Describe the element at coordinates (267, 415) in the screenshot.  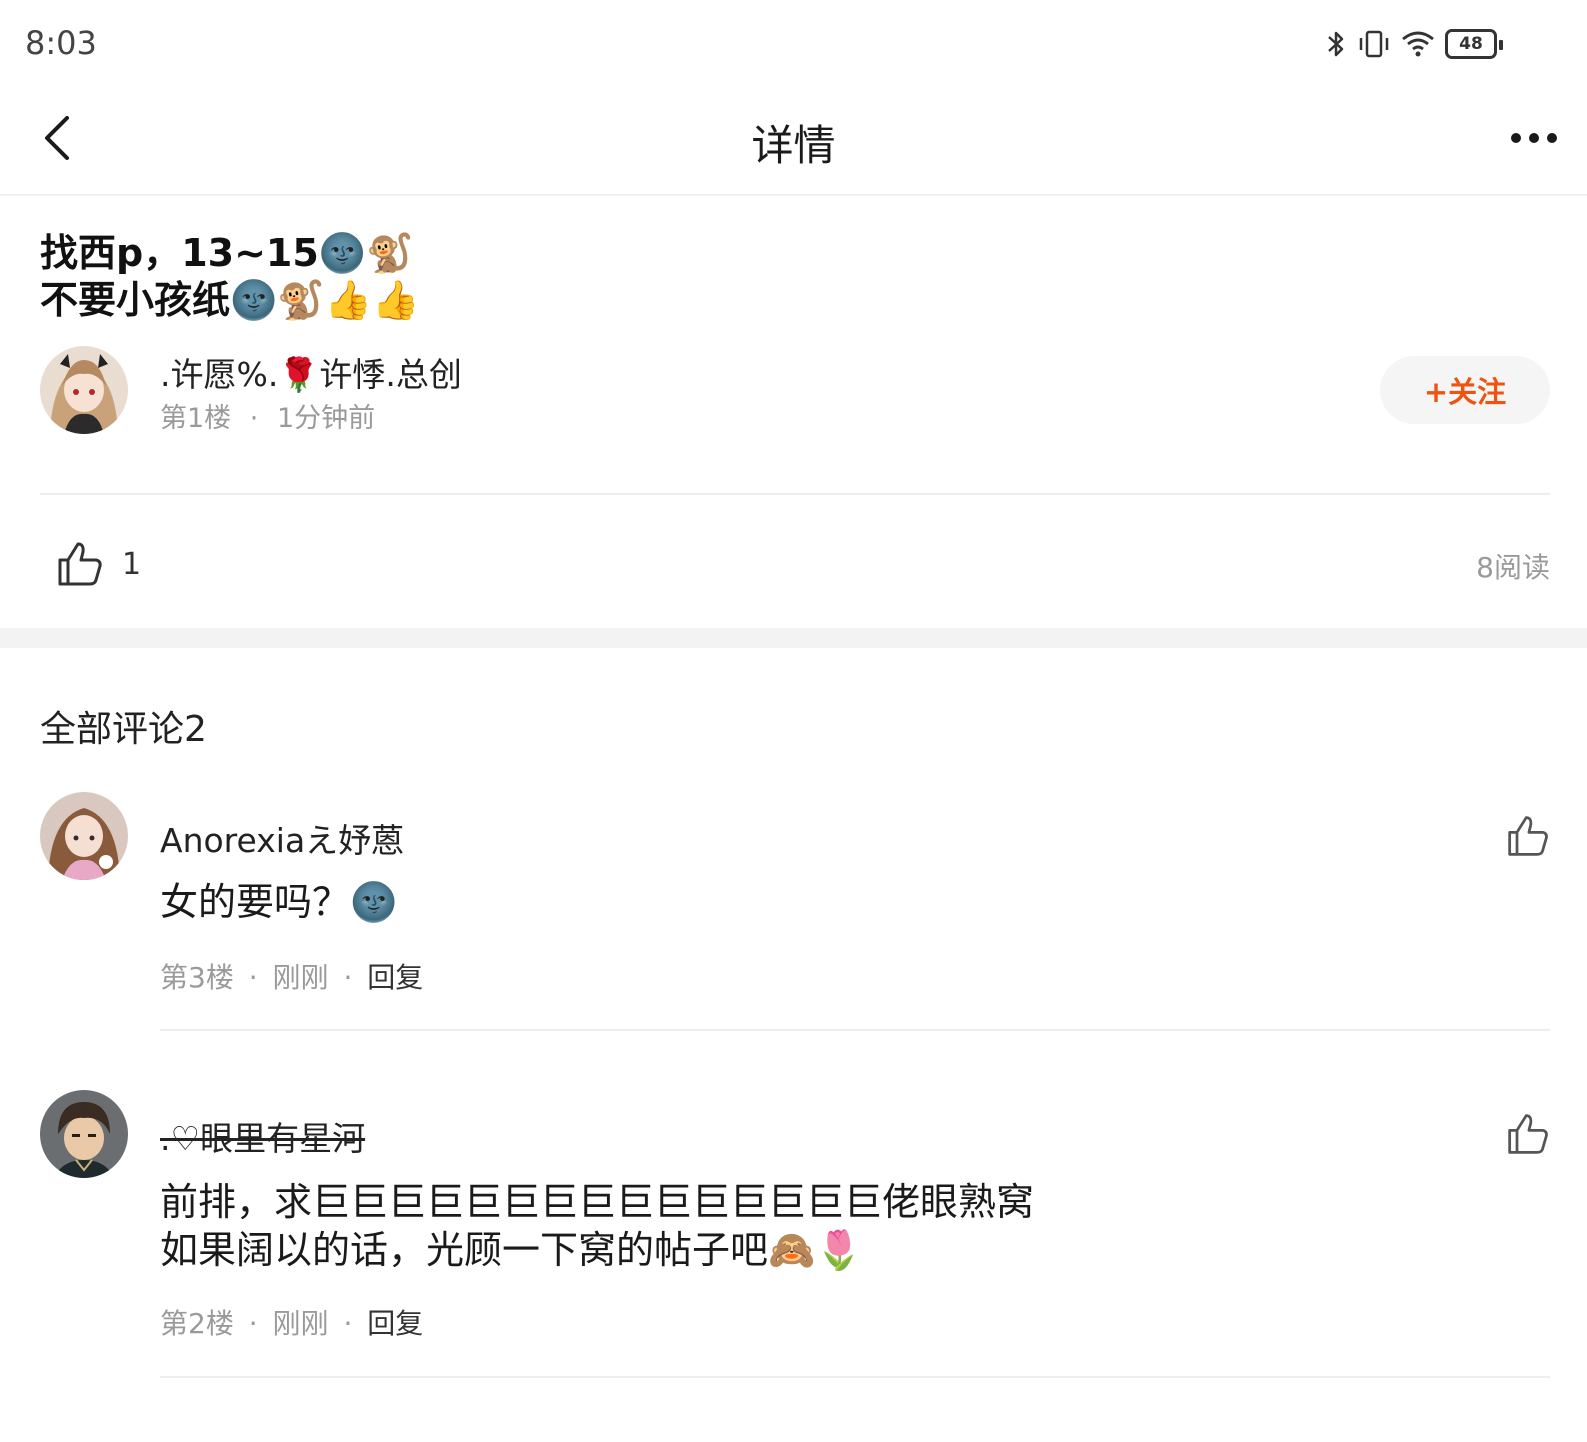
I see `post-meta: 第1楼 · 1分钟前` at that location.